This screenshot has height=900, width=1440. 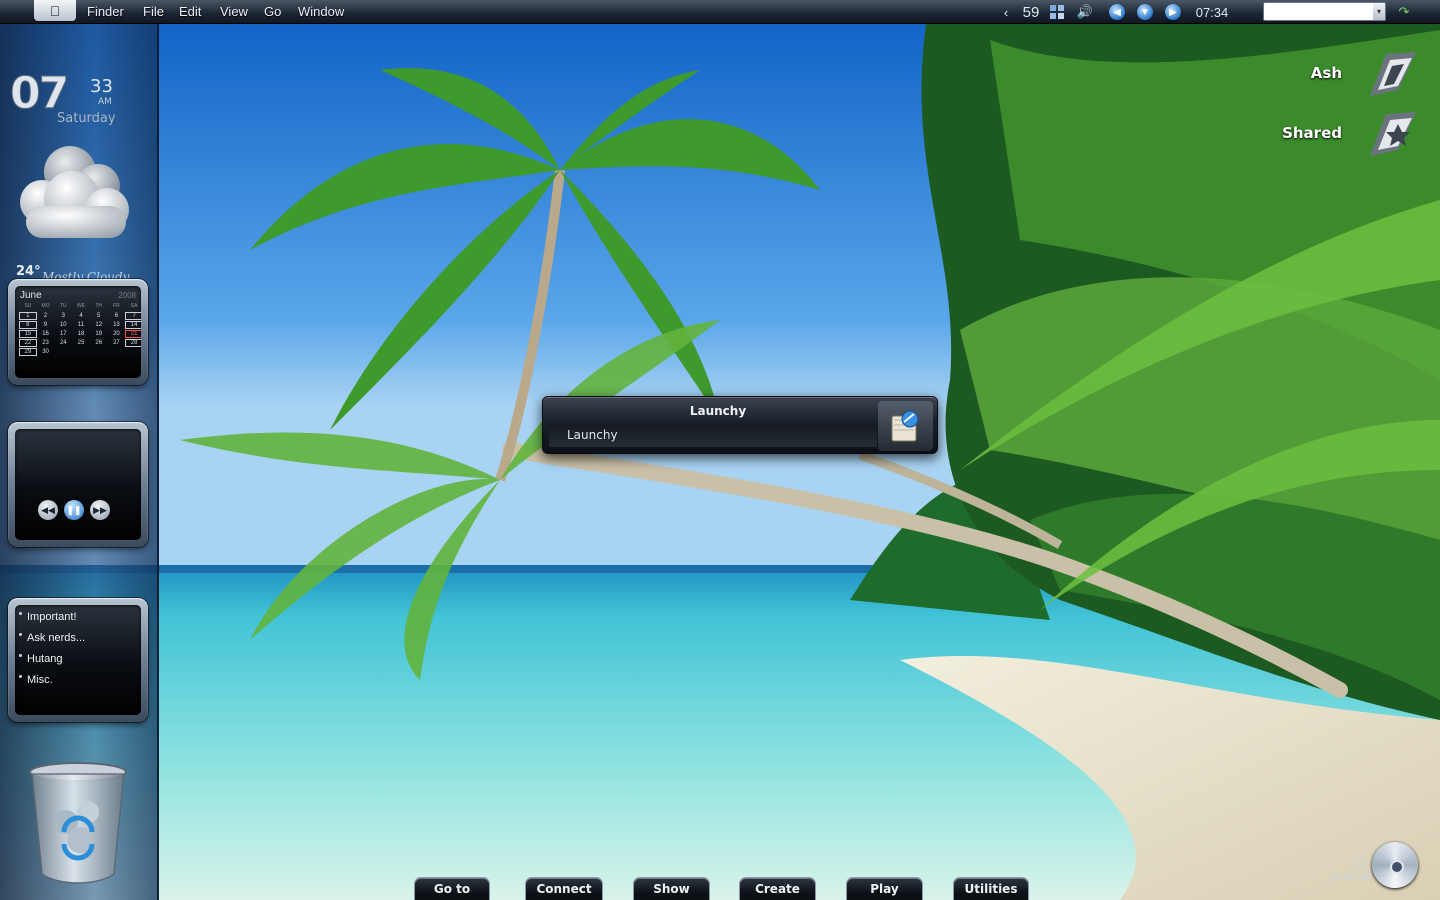 I want to click on calendar-day: 23, so click(x=46, y=343).